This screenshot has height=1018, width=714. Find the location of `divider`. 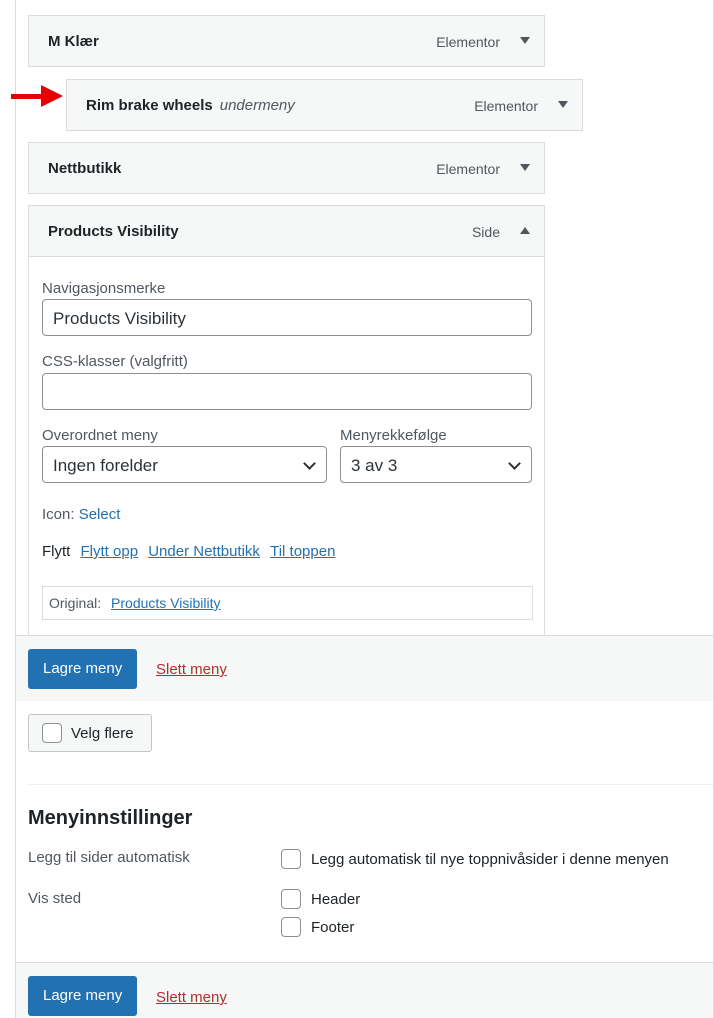

divider is located at coordinates (371, 784).